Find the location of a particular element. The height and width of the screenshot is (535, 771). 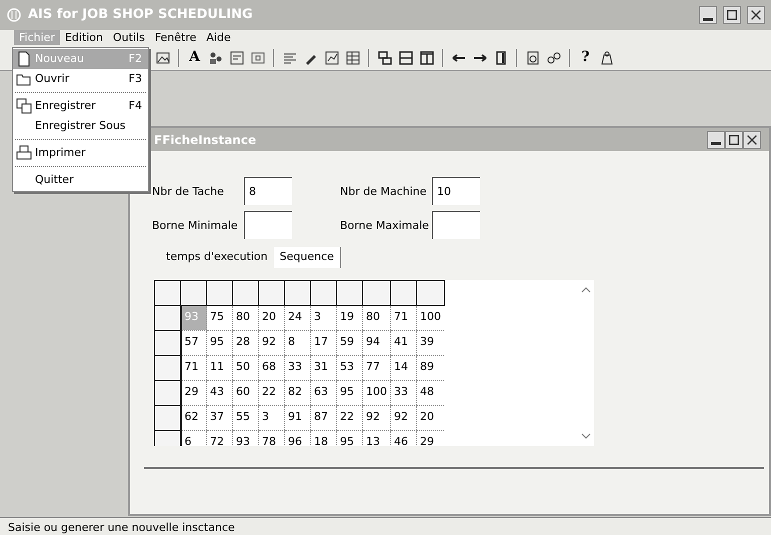

grid-cell: 37 is located at coordinates (219, 417).